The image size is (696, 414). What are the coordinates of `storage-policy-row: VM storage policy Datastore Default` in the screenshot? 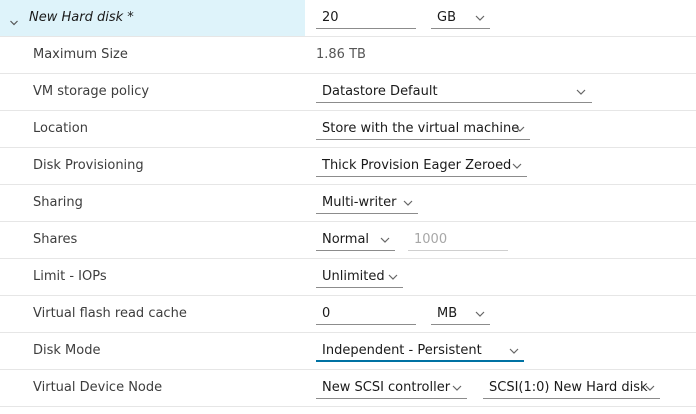 It's located at (348, 92).